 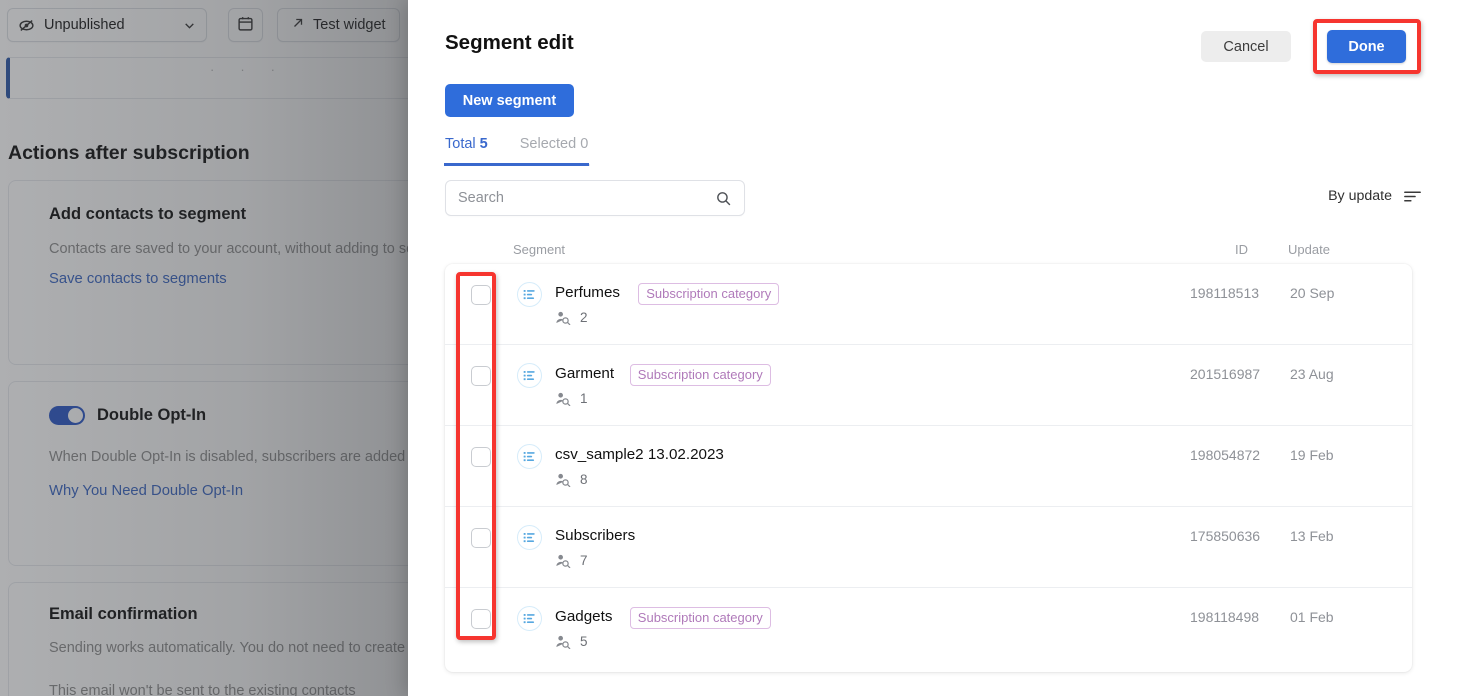 I want to click on segment-id: 175850636, so click(x=1225, y=536).